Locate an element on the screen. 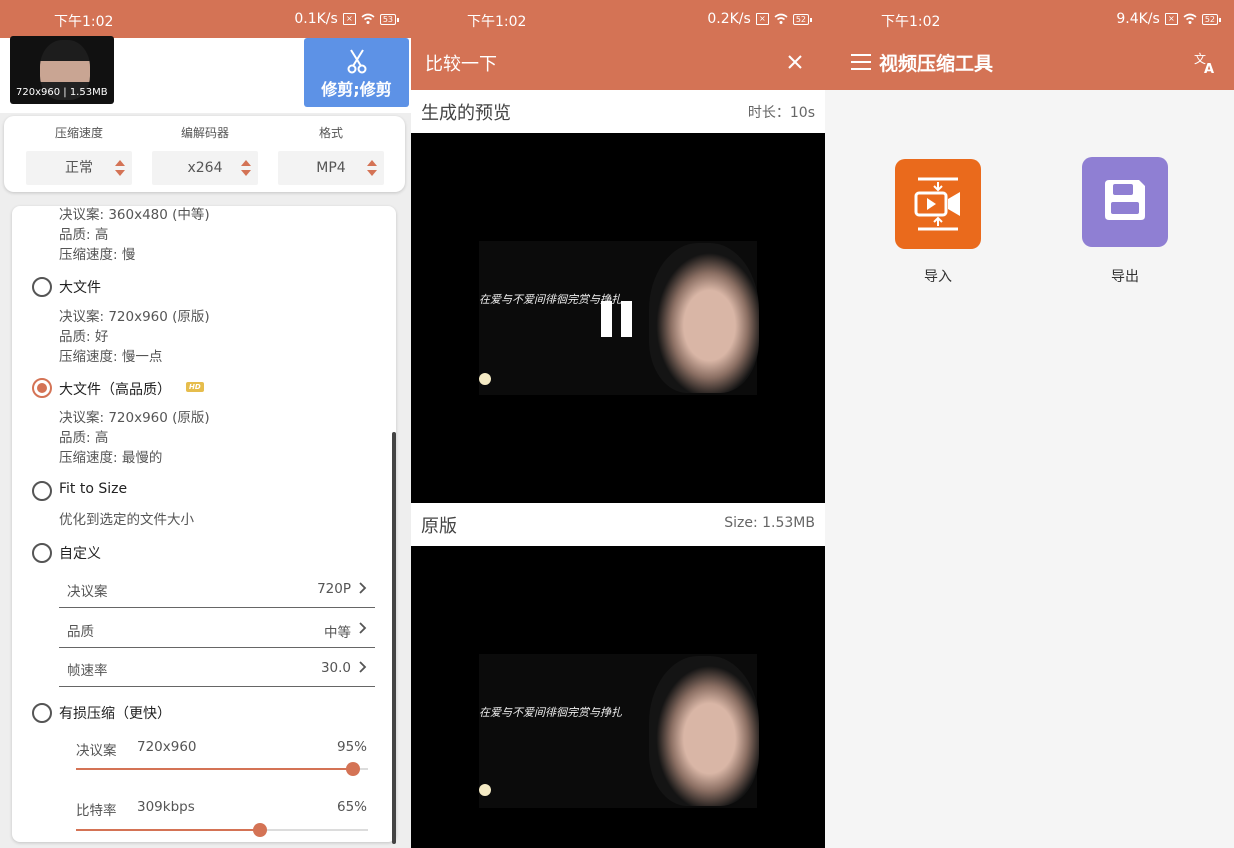 This screenshot has width=1234, height=848. original-label: 原版 is located at coordinates (439, 526).